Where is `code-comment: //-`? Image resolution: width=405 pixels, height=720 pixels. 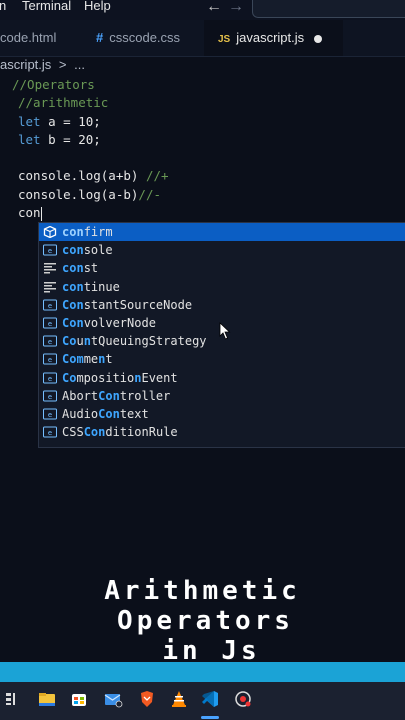
code-comment: //- is located at coordinates (149, 194).